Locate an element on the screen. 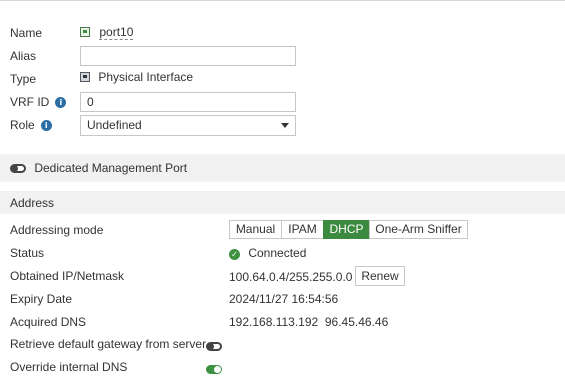 This screenshot has height=390, width=565. mgmt-port-row: Dedicated Management Port is located at coordinates (98, 168).